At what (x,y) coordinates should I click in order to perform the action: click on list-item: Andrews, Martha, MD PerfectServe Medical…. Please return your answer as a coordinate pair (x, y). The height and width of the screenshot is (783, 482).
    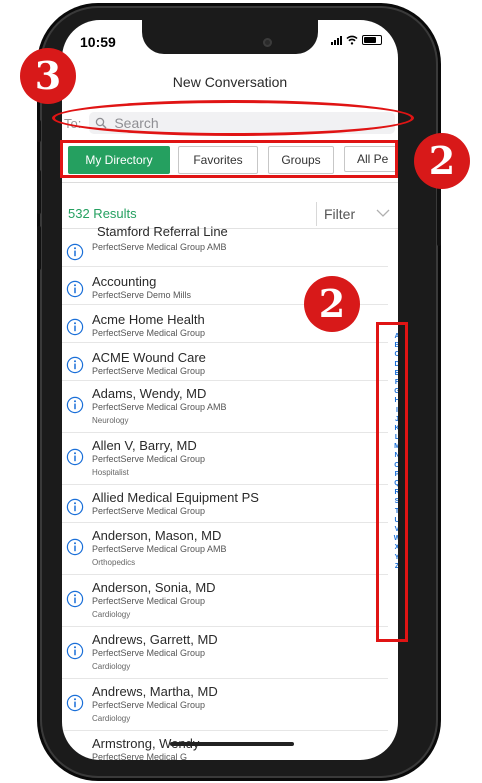
    Looking at the image, I should click on (225, 704).